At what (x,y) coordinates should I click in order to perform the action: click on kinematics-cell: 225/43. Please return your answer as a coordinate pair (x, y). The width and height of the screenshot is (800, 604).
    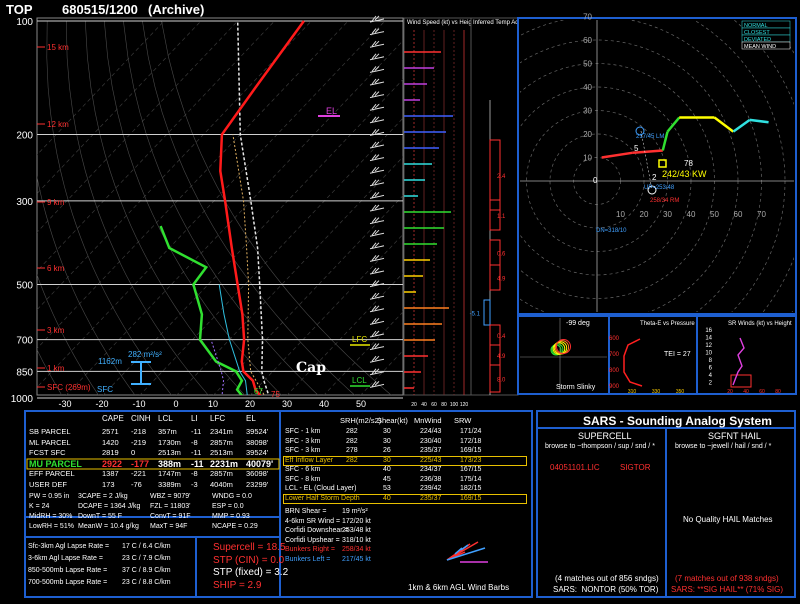
    Looking at the image, I should click on (431, 460).